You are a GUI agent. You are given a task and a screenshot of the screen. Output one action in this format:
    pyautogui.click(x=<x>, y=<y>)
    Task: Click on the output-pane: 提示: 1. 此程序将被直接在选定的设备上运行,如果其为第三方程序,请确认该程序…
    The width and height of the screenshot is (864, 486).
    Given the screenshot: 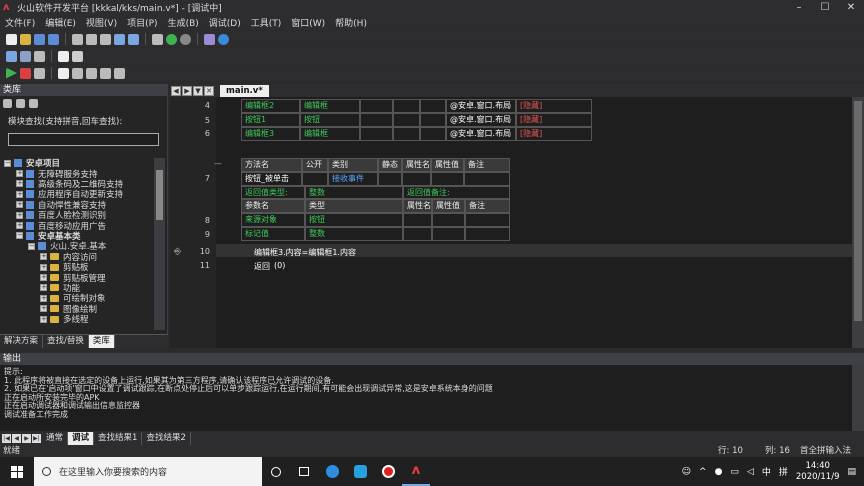 What is the action you would take?
    pyautogui.click(x=426, y=398)
    